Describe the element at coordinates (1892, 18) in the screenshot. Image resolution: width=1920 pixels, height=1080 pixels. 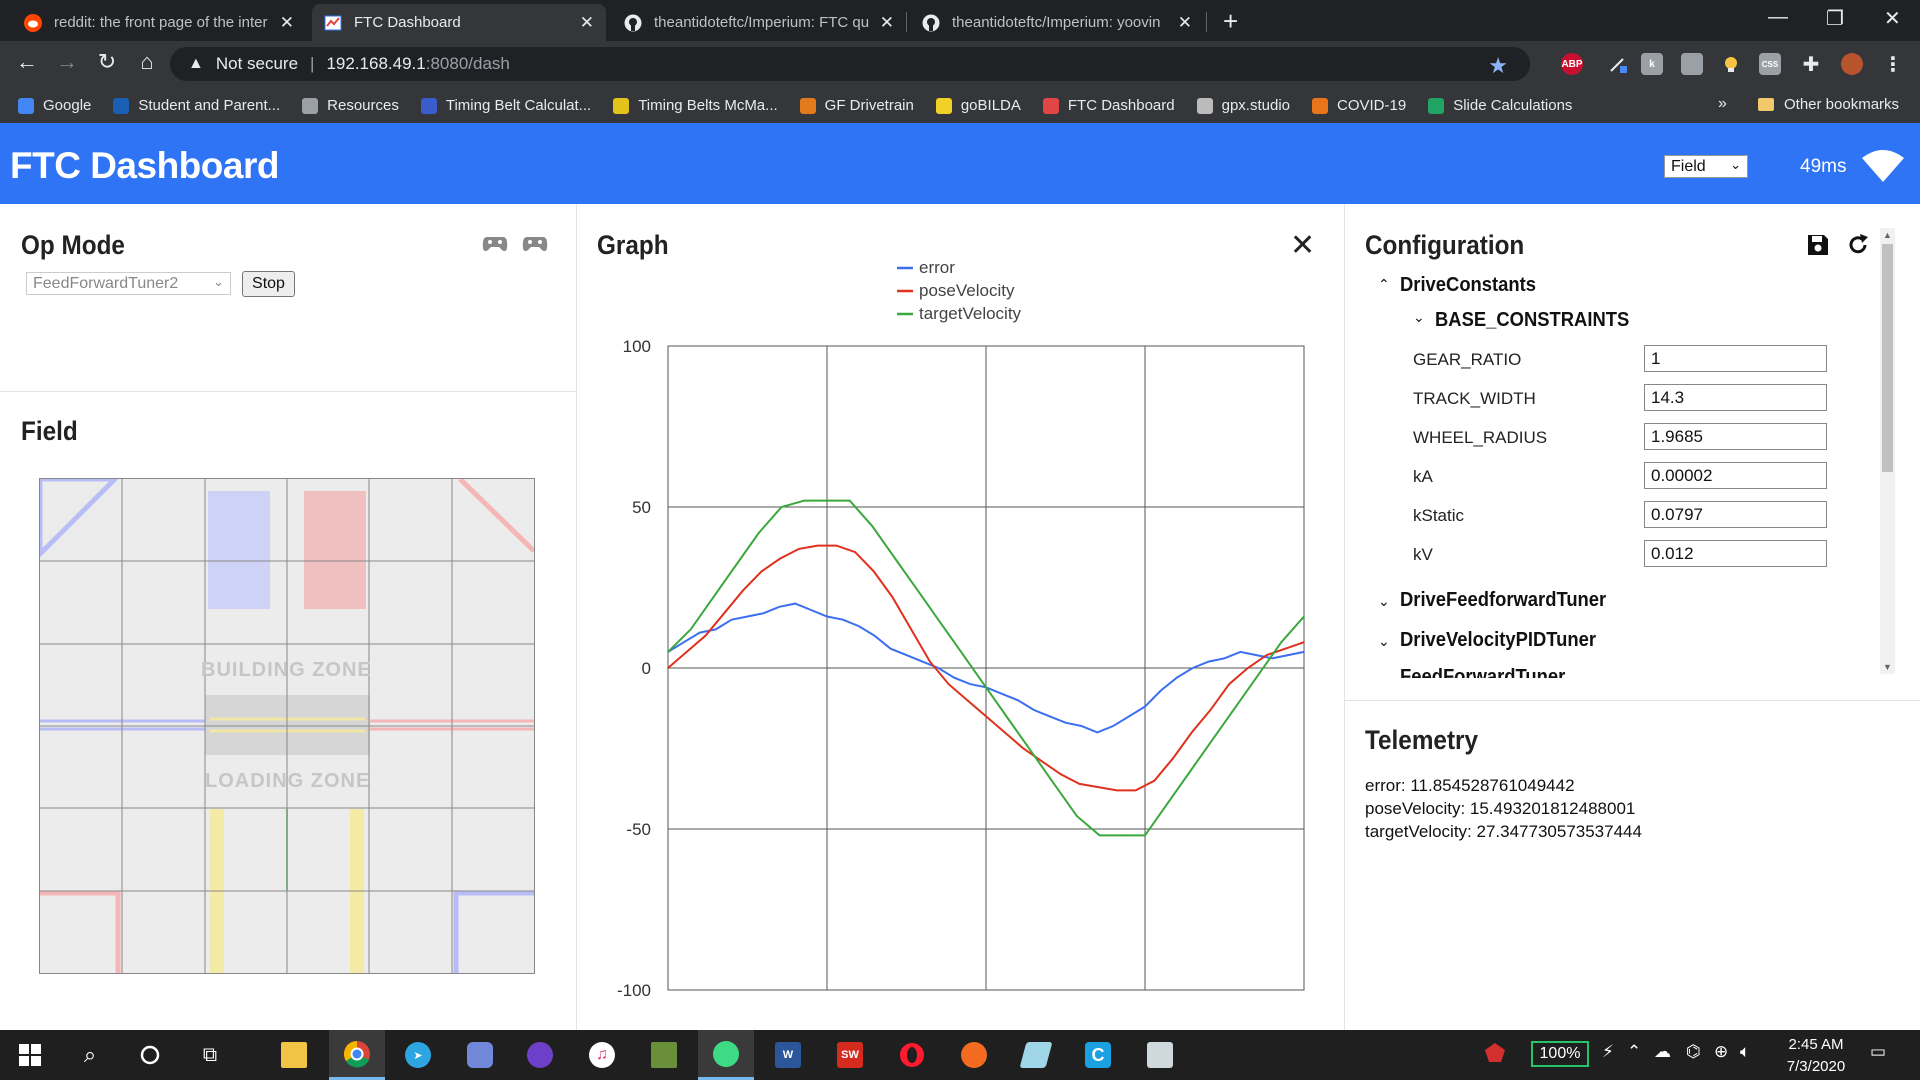
I see `close-window-button: ✕` at that location.